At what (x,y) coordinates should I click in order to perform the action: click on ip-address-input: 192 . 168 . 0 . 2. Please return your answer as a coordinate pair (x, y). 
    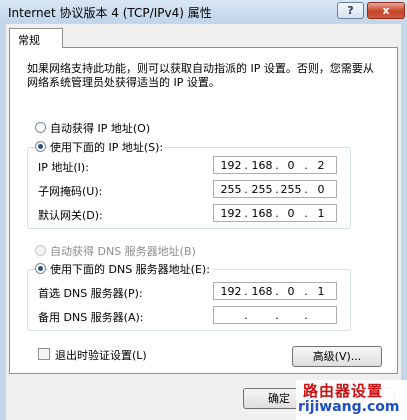
    Looking at the image, I should click on (275, 165).